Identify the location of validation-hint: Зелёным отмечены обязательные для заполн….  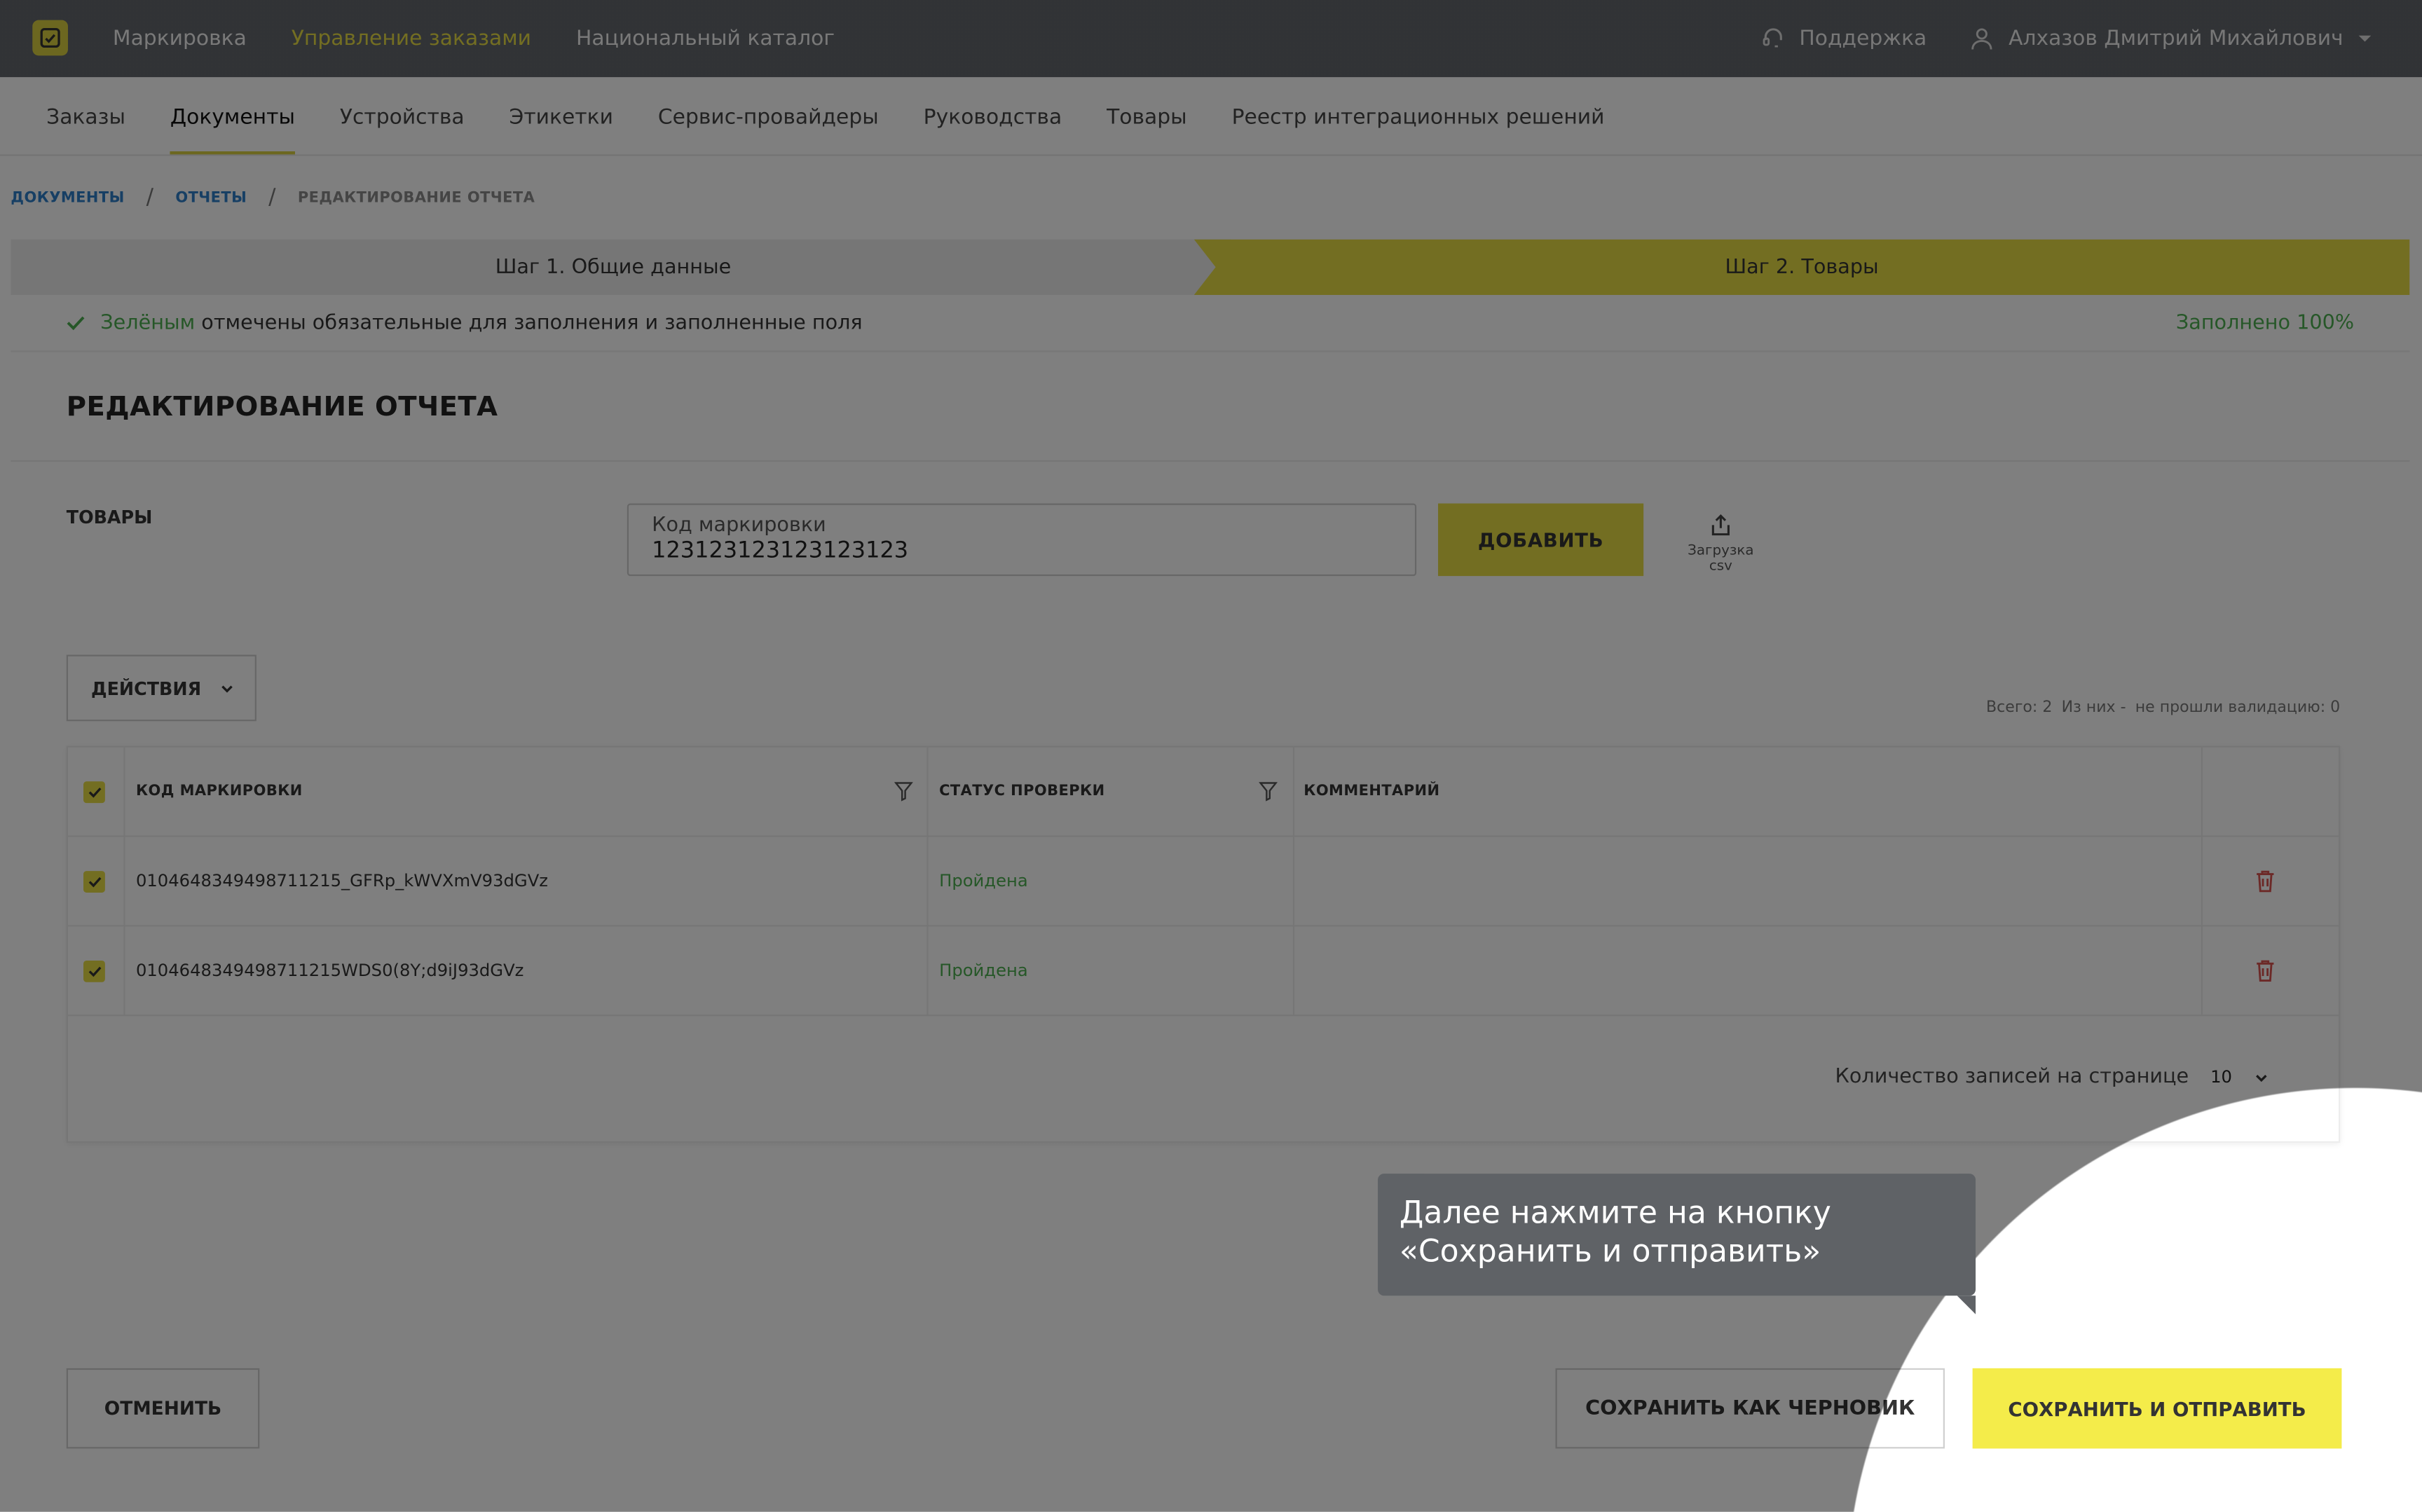
(1211, 323).